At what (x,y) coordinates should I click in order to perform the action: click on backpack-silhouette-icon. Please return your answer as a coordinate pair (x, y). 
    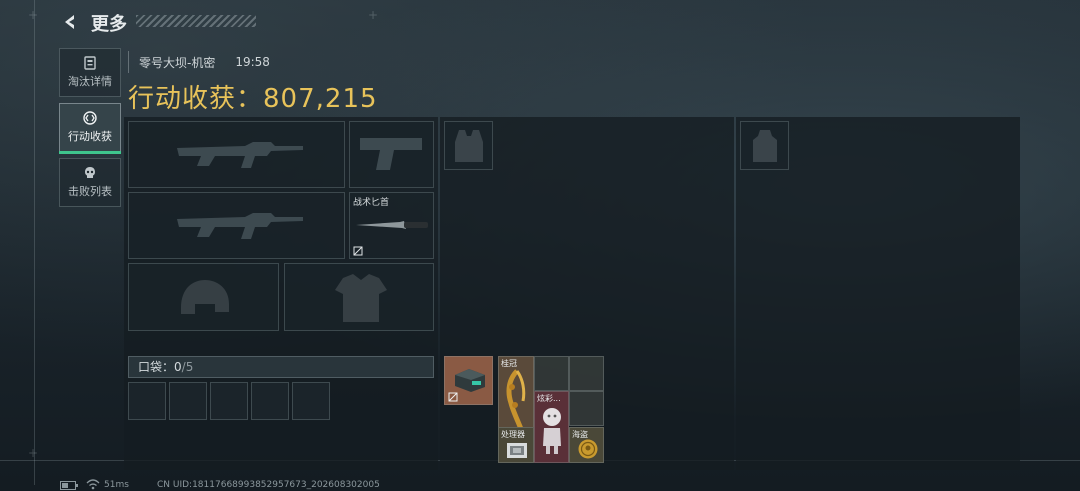
    Looking at the image, I should click on (765, 146).